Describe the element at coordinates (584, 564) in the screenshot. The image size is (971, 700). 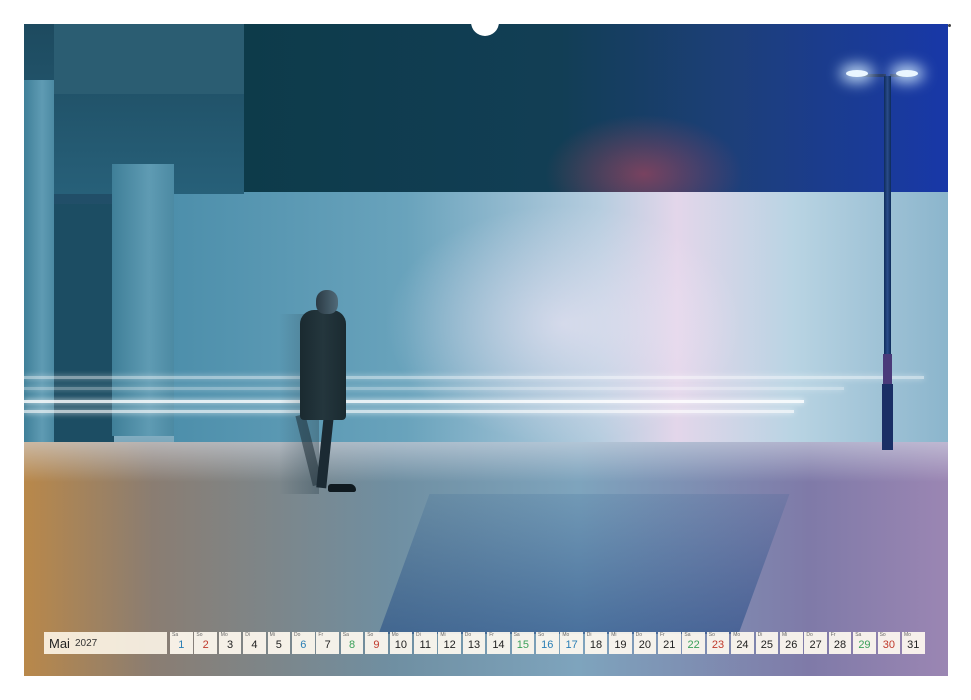
I see `pavement-reflection` at that location.